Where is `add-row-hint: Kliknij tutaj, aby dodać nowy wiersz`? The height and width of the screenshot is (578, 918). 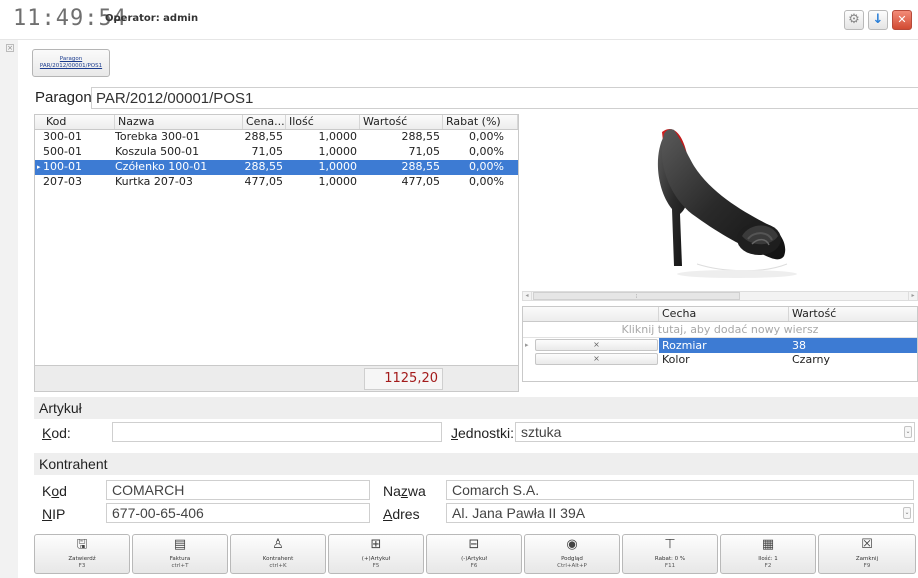
add-row-hint: Kliknij tutaj, aby dodać nowy wiersz is located at coordinates (720, 329).